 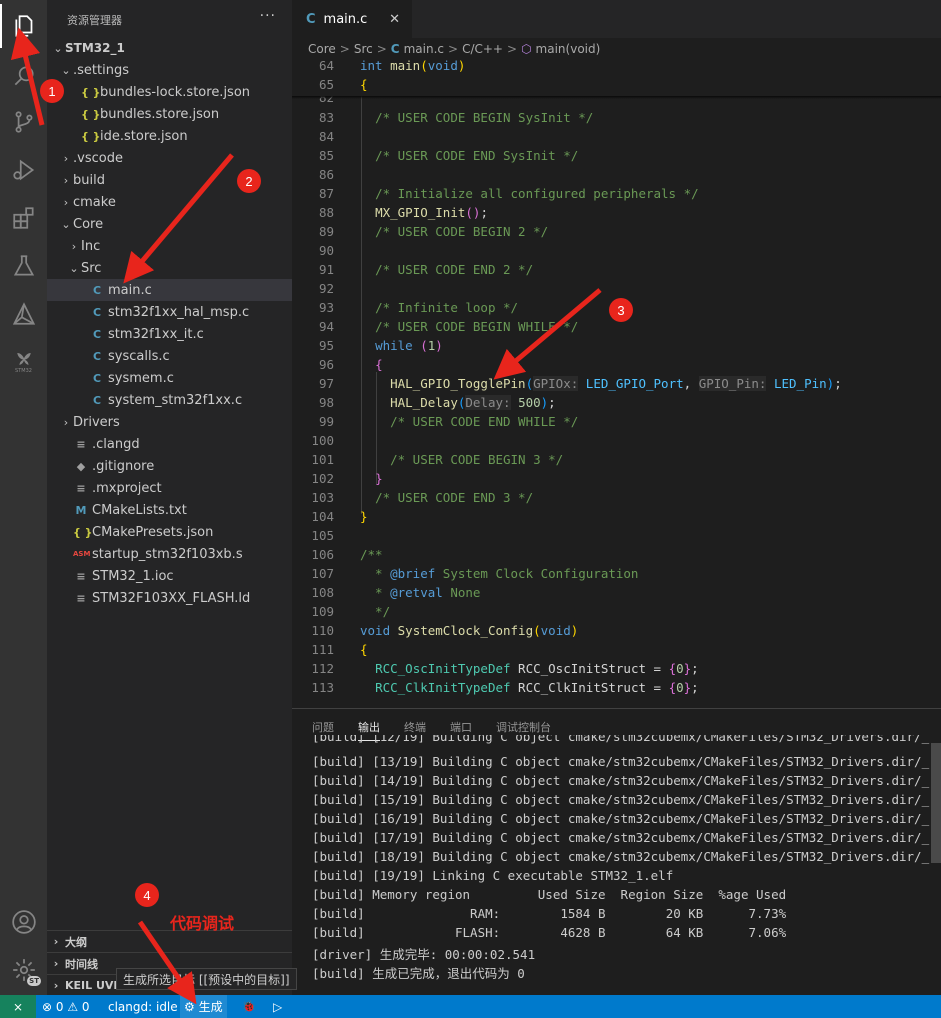 What do you see at coordinates (424, 49) in the screenshot?
I see `breadcrumb-item: main.c` at bounding box center [424, 49].